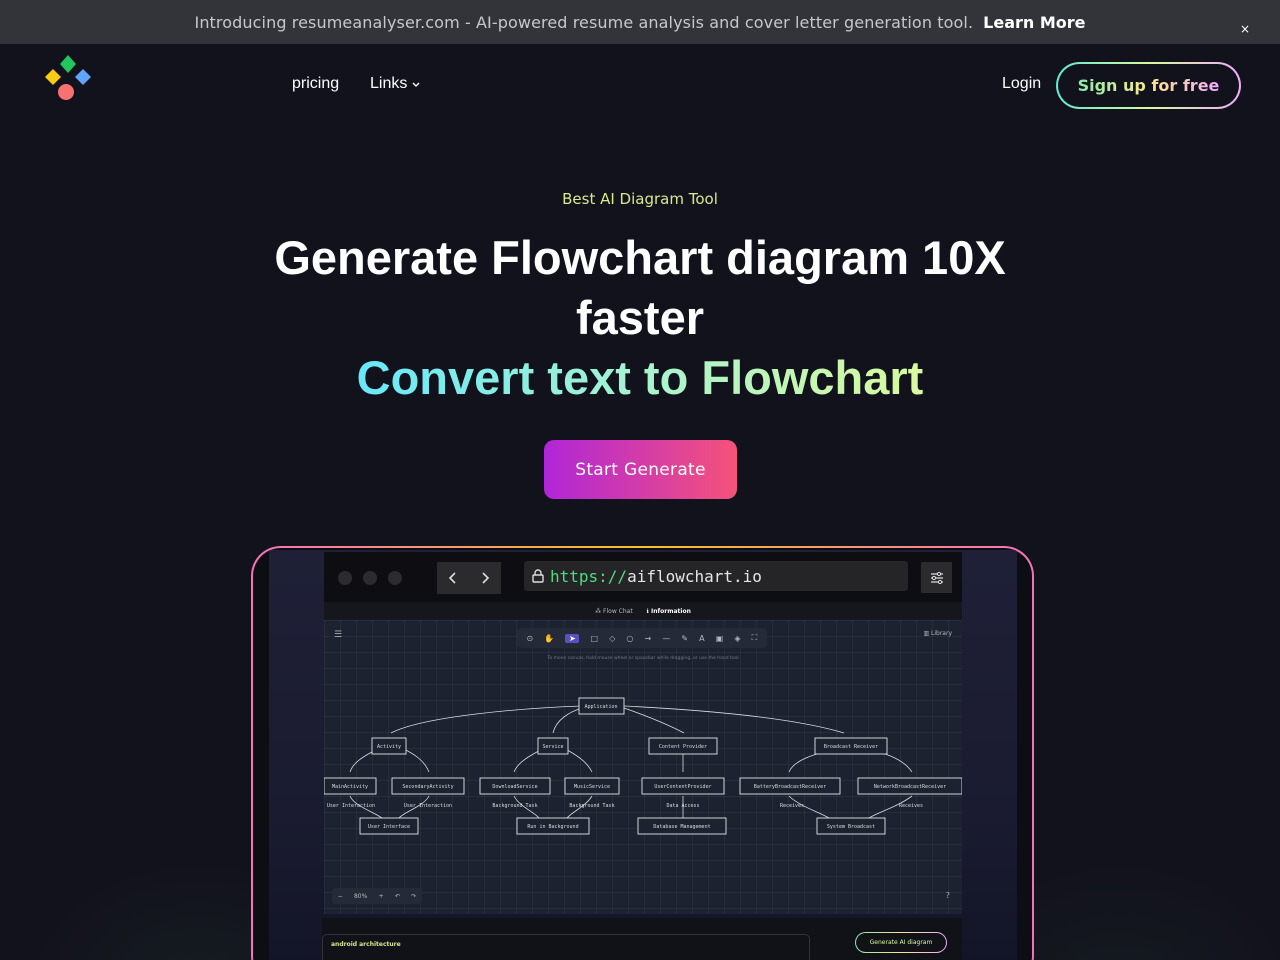 This screenshot has height=960, width=1280. What do you see at coordinates (681, 827) in the screenshot?
I see `diagram-node: Database Management` at bounding box center [681, 827].